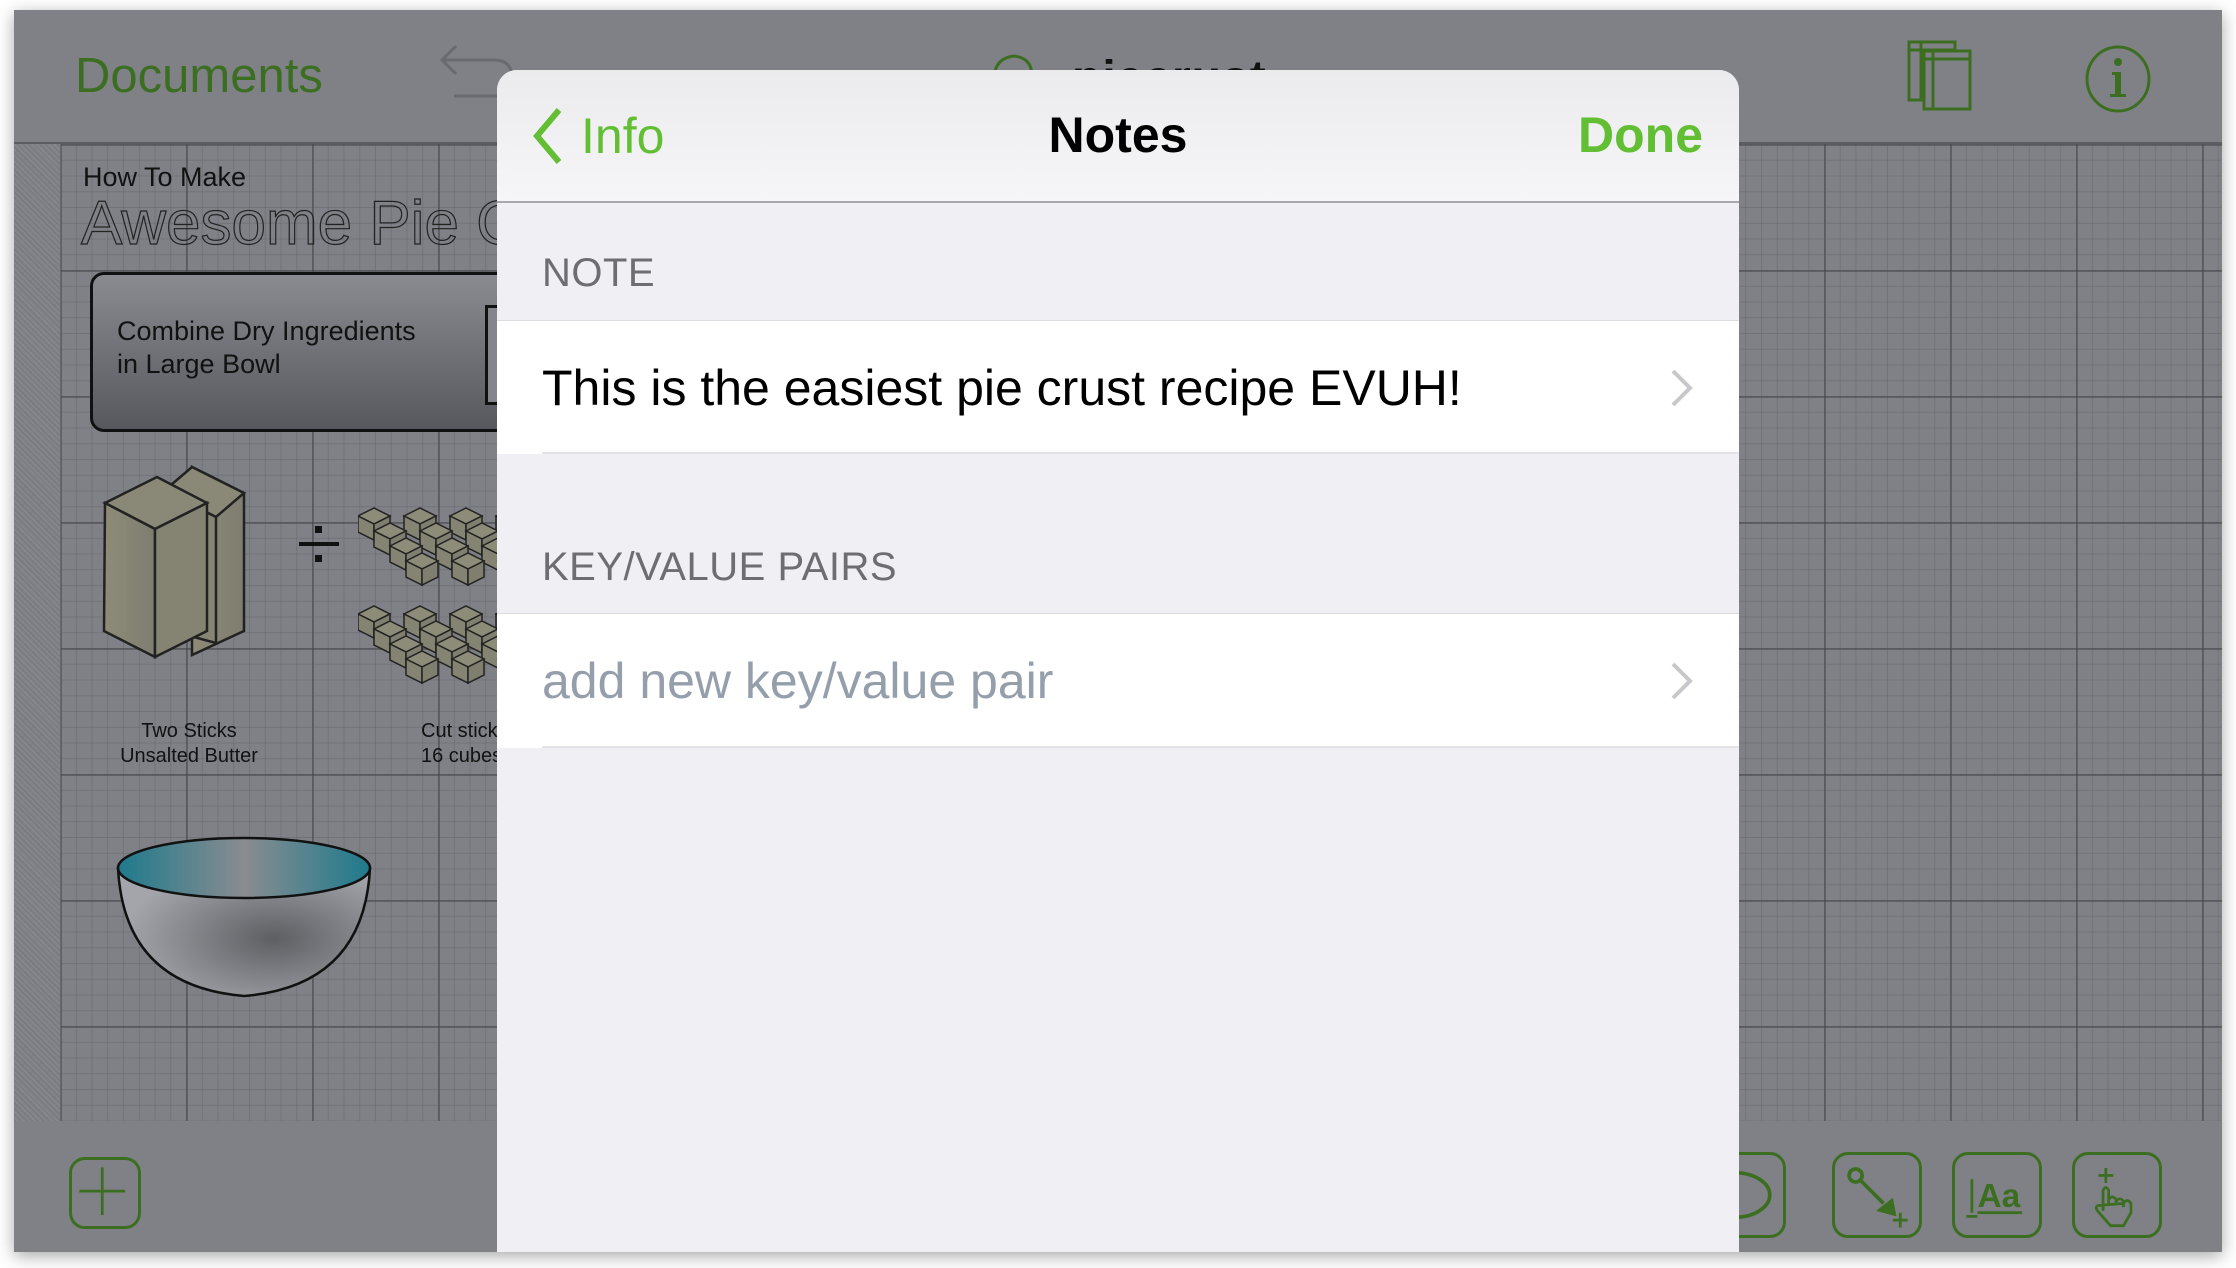 This screenshot has height=1268, width=2236. Describe the element at coordinates (2113, 1198) in the screenshot. I see `touch-tool-icon` at that location.